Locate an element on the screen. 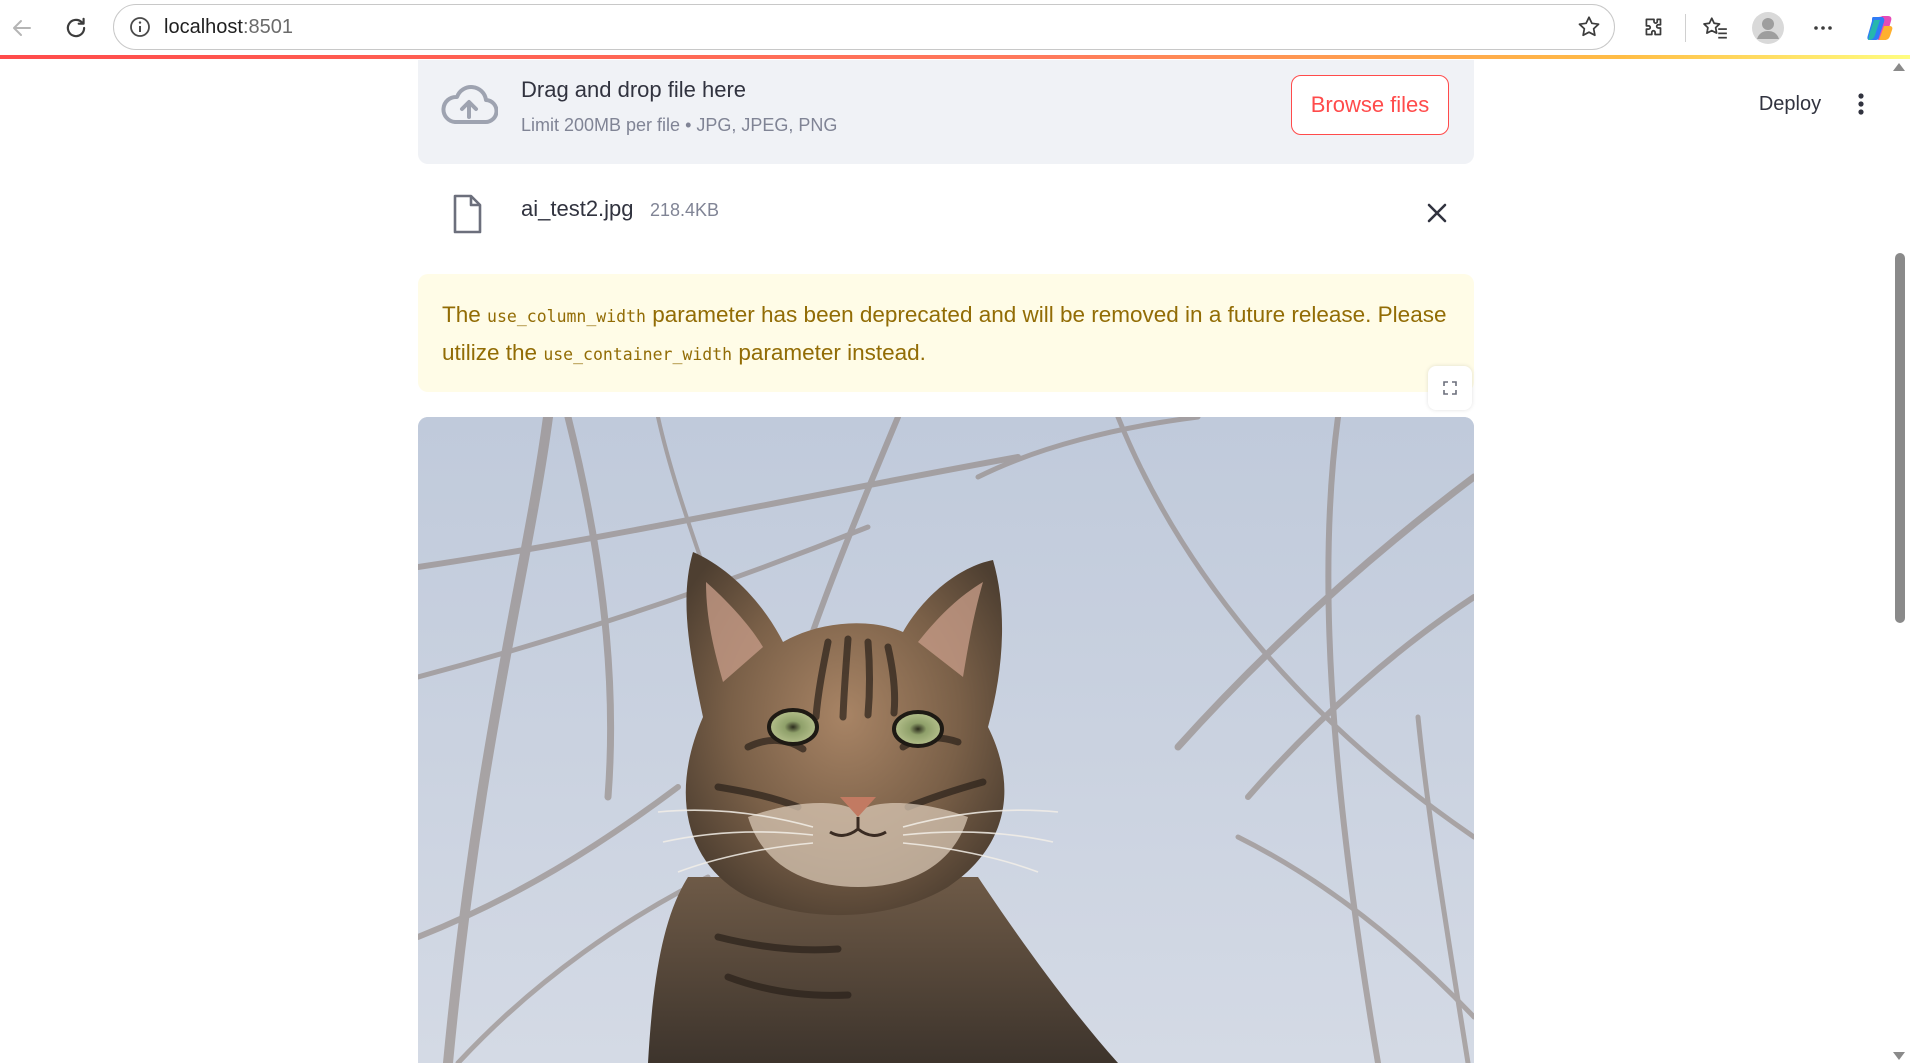  browse-files-button: Browse files is located at coordinates (1370, 105).